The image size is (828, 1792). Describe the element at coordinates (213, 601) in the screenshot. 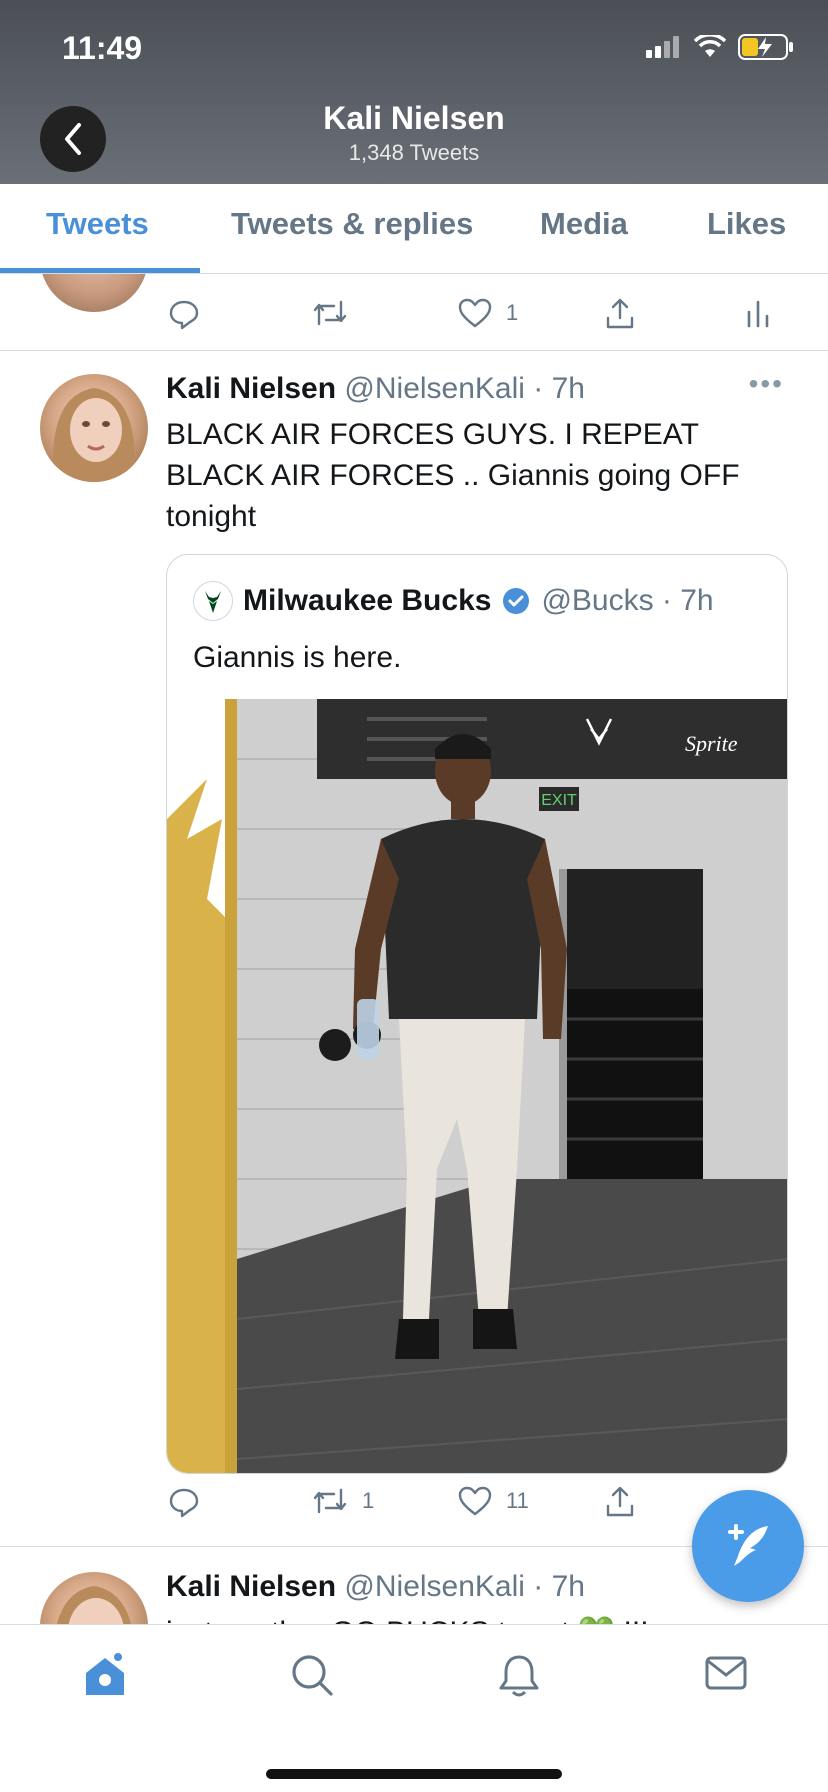

I see `bucks-logo-icon` at that location.